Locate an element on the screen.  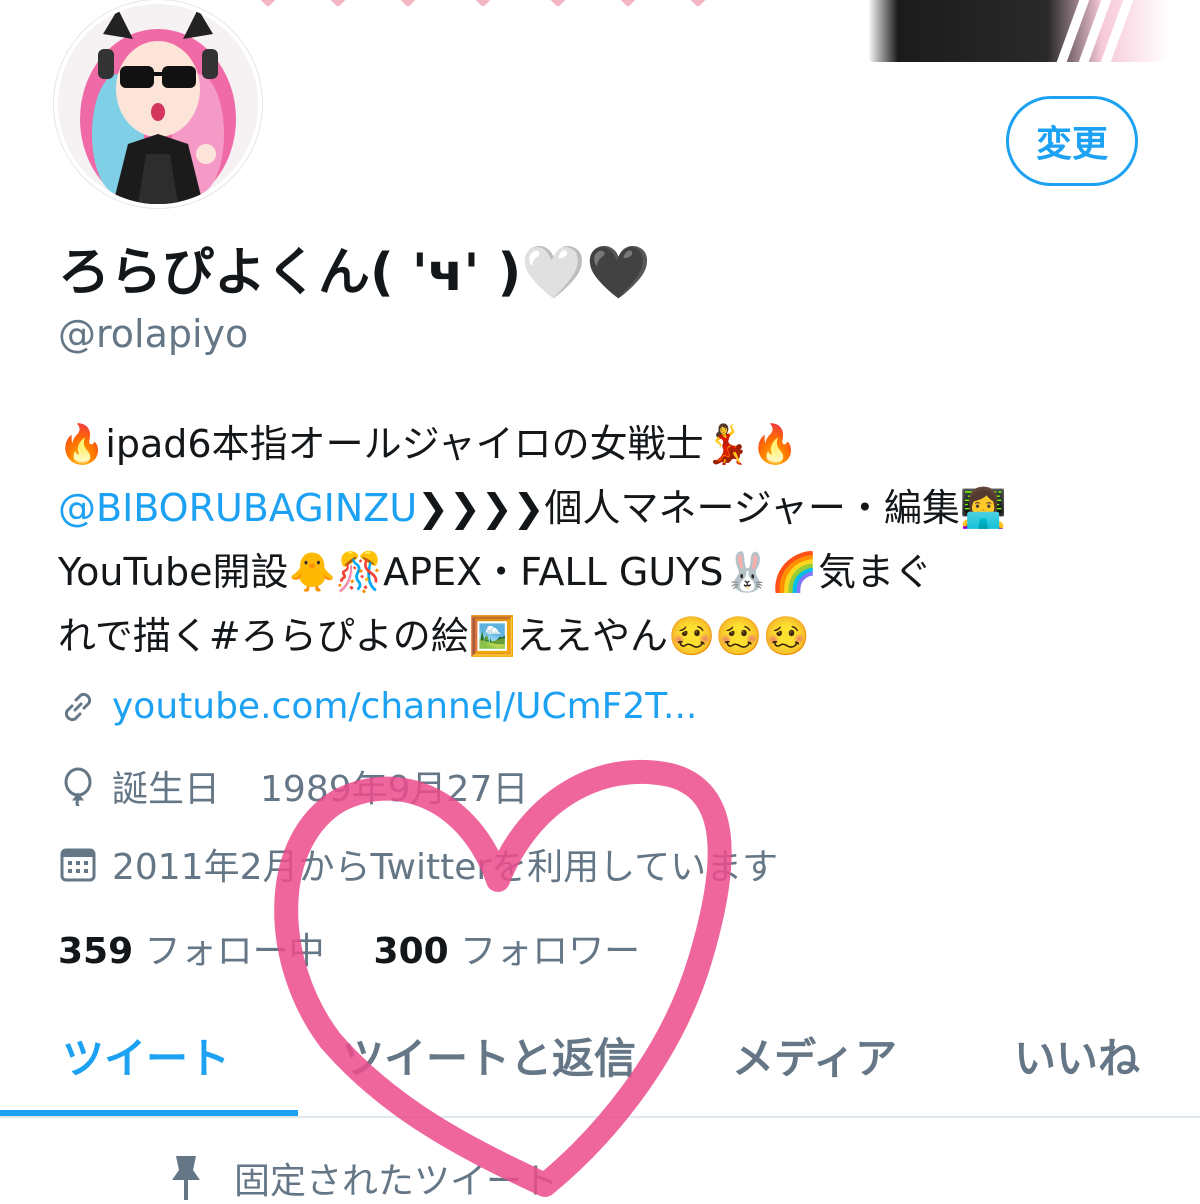
bio-line: @BIBORUBAGINZU❯❯❯❯個人マネージャー・編集👩‍💻 is located at coordinates (603, 508).